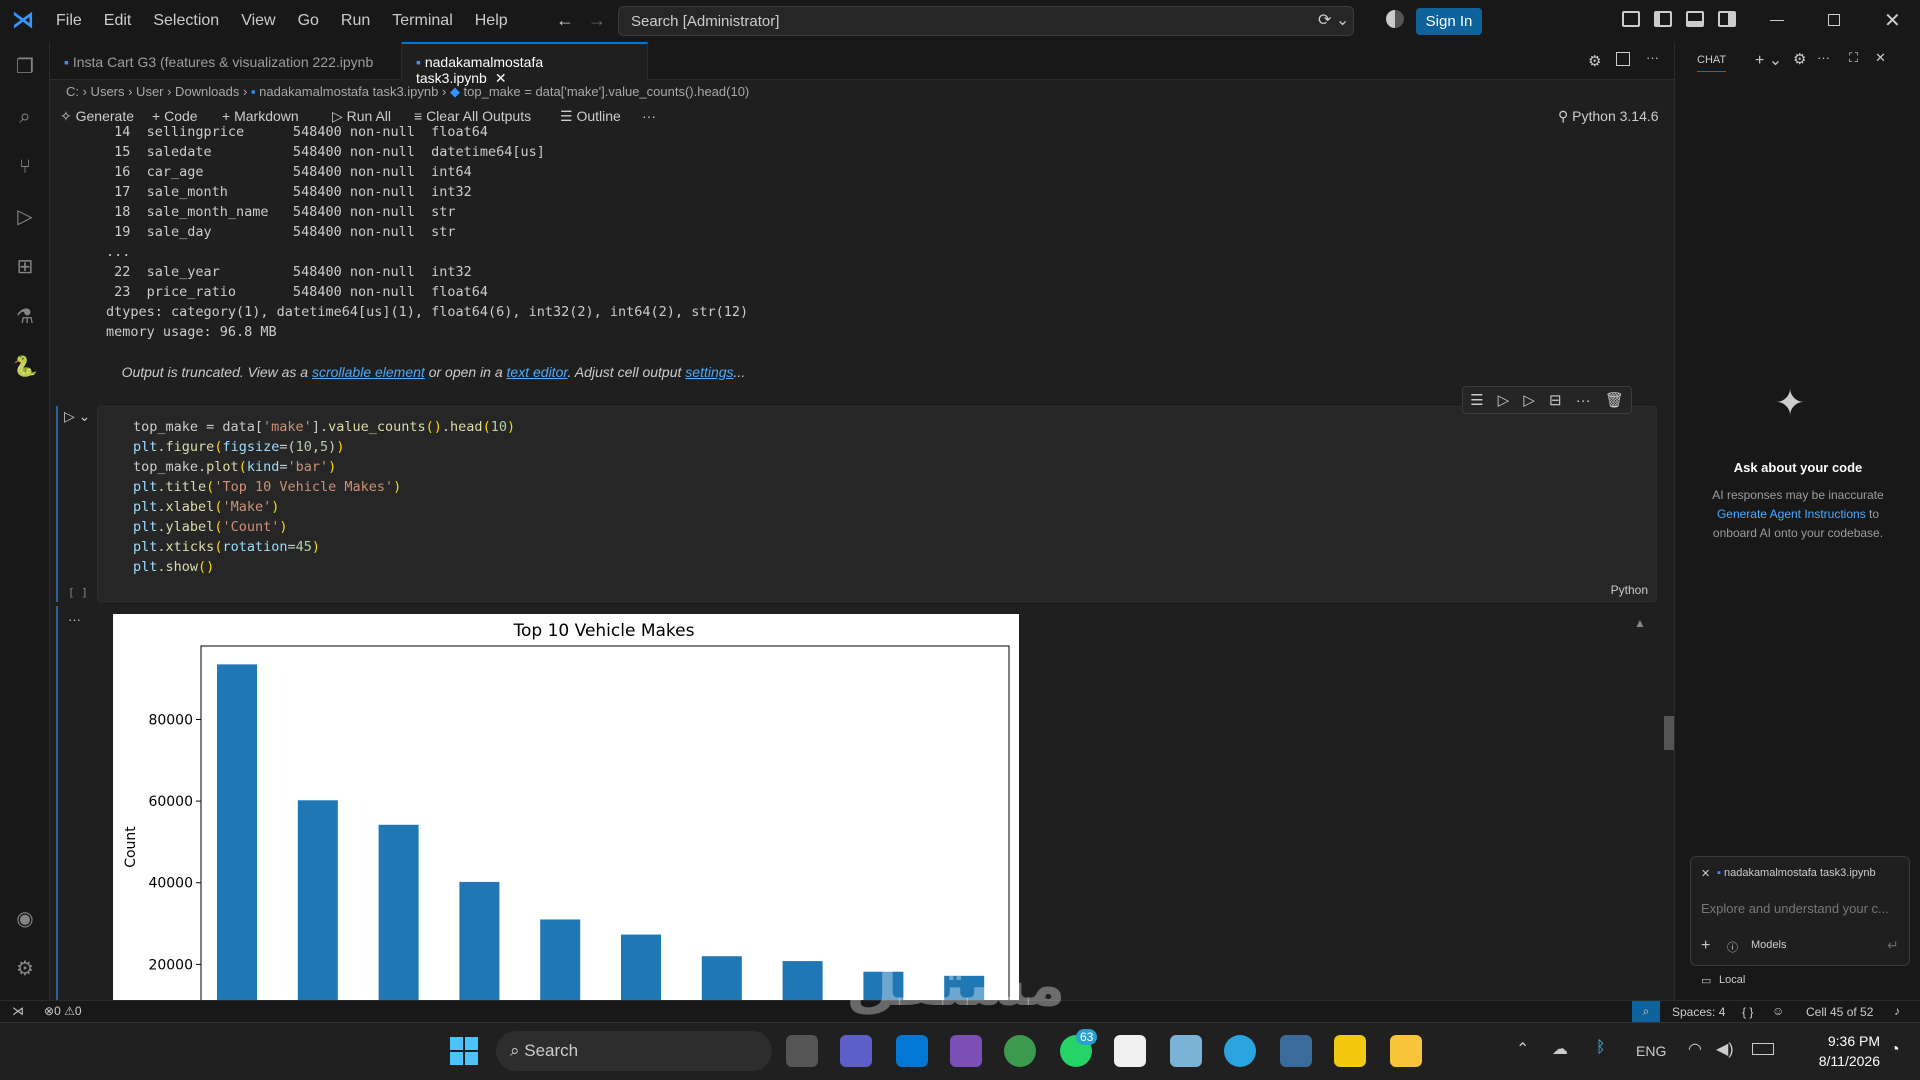 Image resolution: width=1920 pixels, height=1080 pixels. Describe the element at coordinates (258, 21) in the screenshot. I see `menu-view: View` at that location.